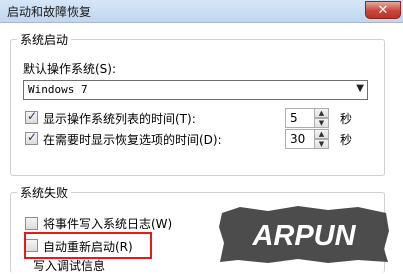 The height and width of the screenshot is (274, 403). I want to click on os-list-time-value: 5, so click(294, 118).